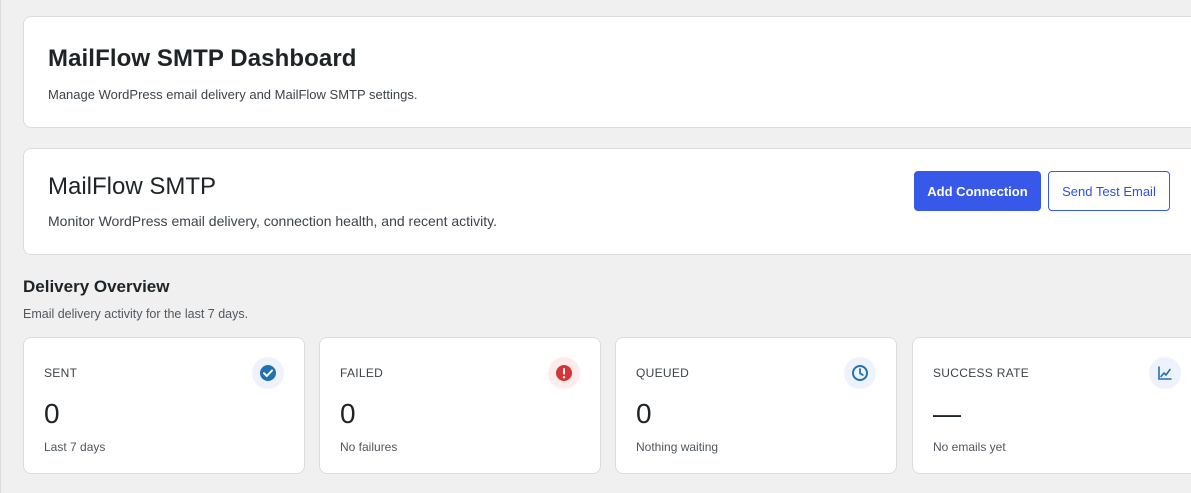 The width and height of the screenshot is (1191, 493). What do you see at coordinates (202, 58) in the screenshot?
I see `page-title: MailFlow SMTP Dashboard` at bounding box center [202, 58].